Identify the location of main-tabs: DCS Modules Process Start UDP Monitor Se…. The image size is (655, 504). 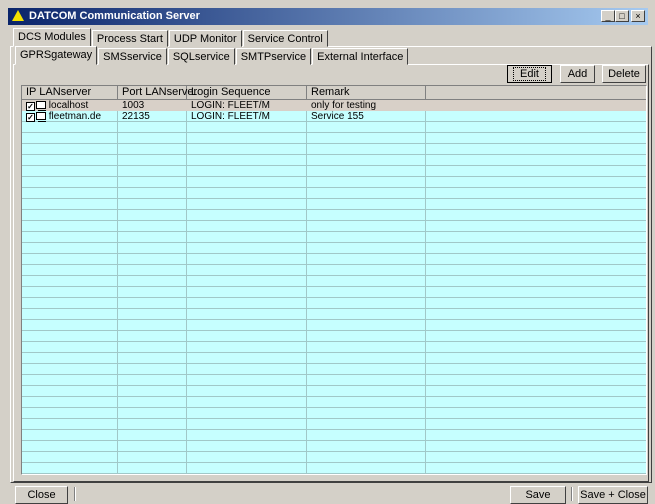
(171, 37).